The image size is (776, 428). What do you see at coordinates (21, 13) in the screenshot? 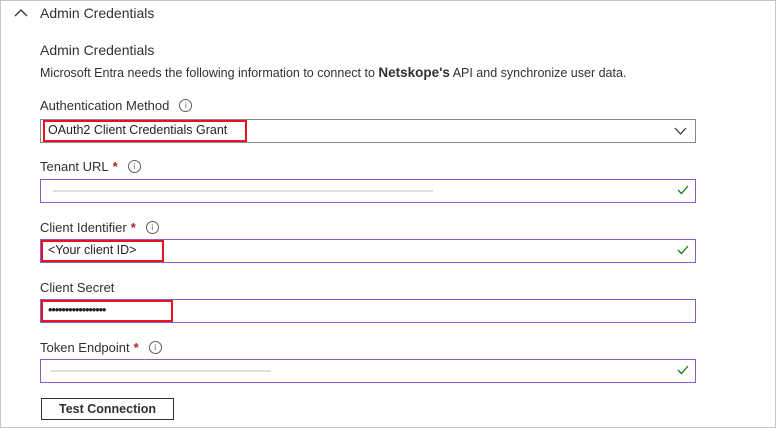
I see `chevron-up-icon` at bounding box center [21, 13].